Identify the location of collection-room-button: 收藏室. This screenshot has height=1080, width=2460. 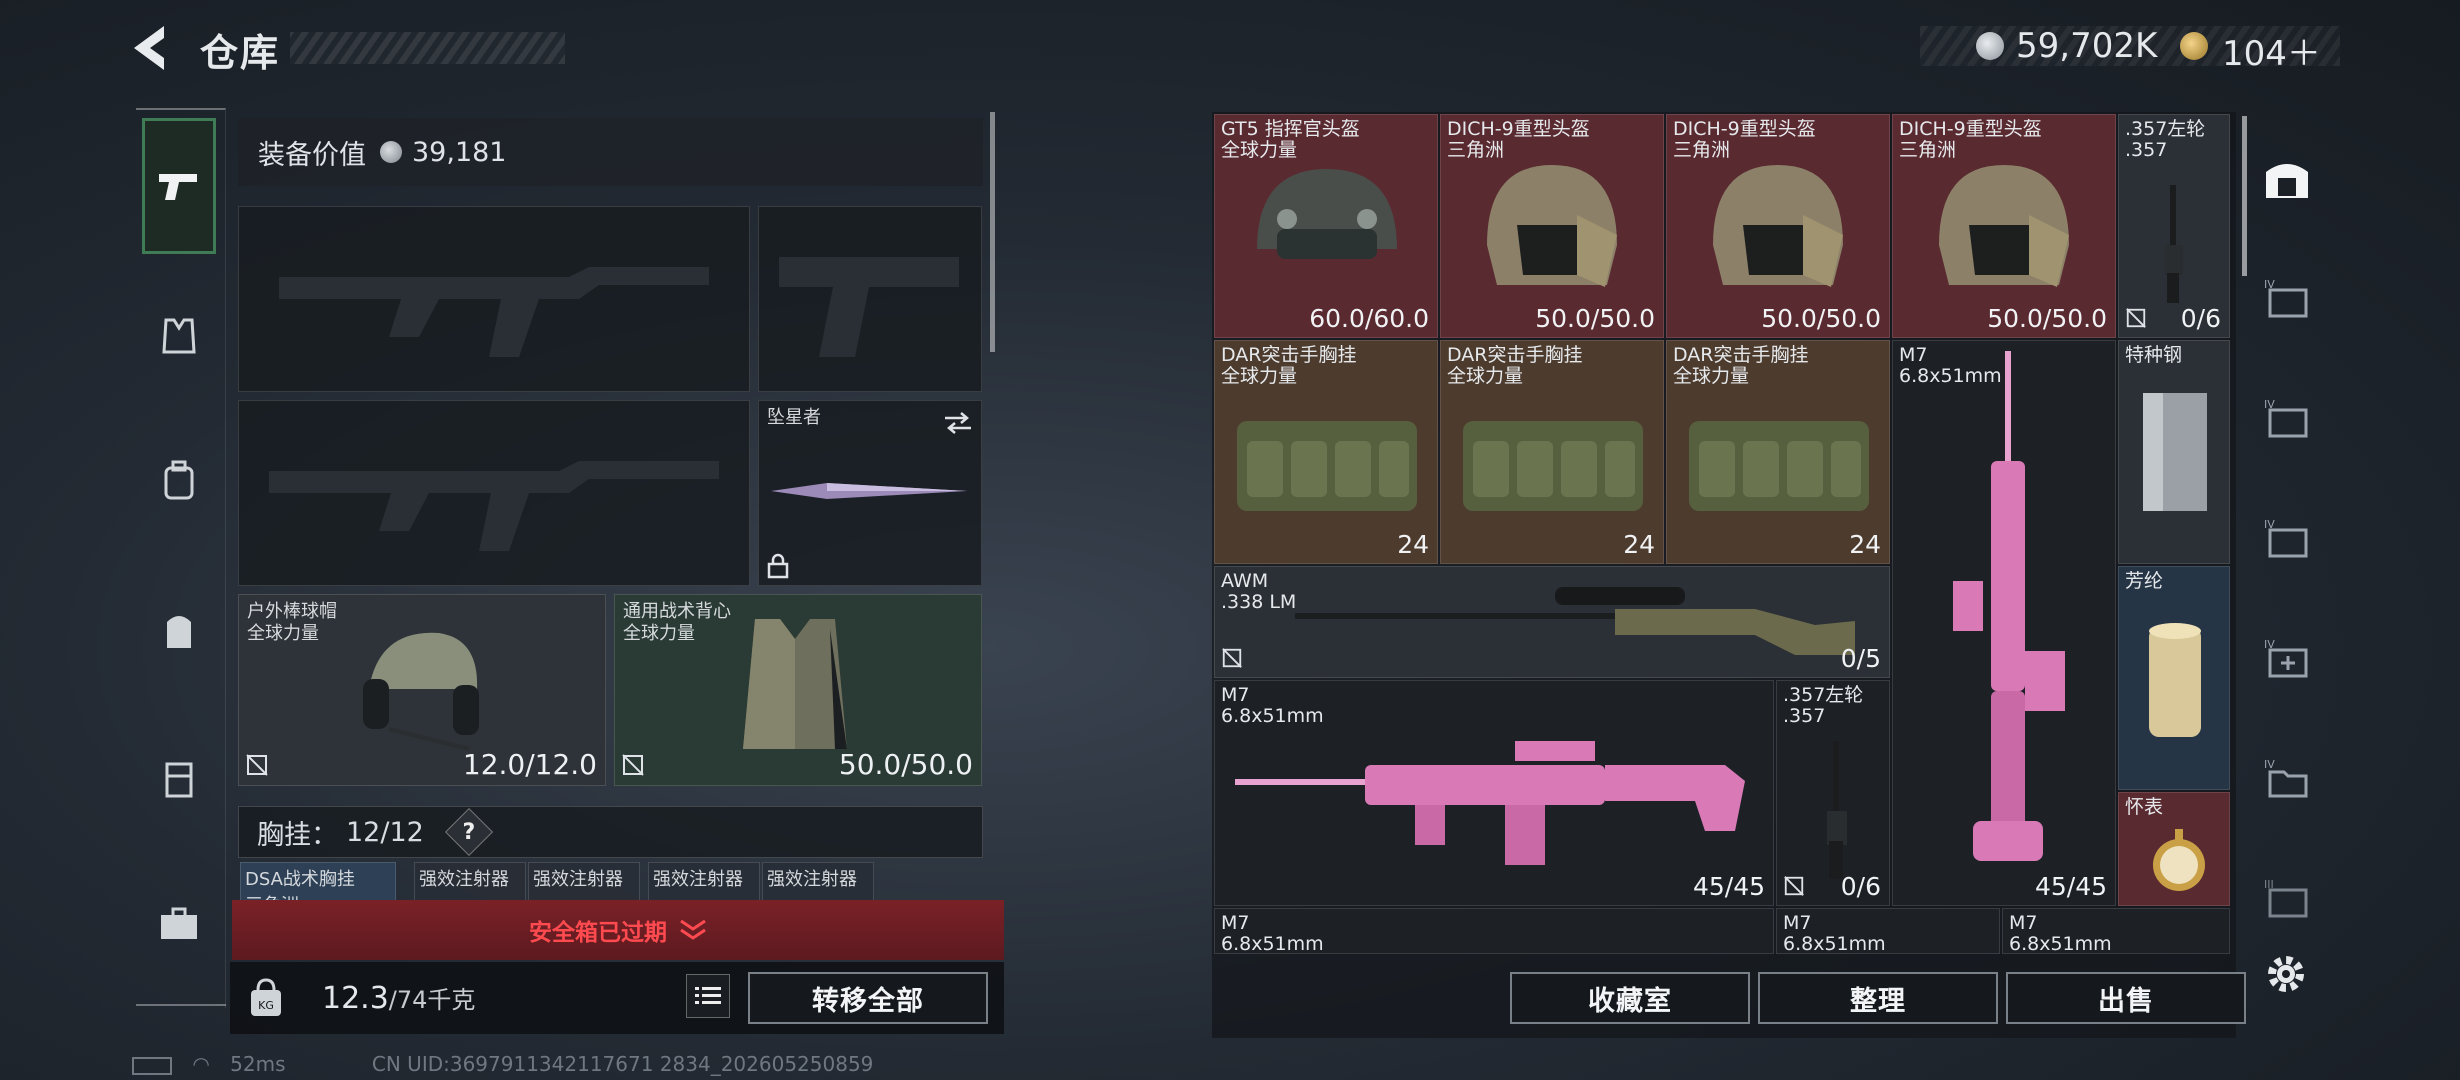
(1630, 998).